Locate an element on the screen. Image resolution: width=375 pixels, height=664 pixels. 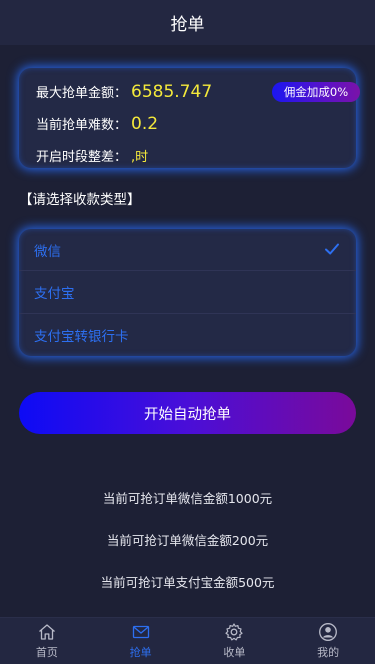
tab-label: 抢单 is located at coordinates (140, 652).